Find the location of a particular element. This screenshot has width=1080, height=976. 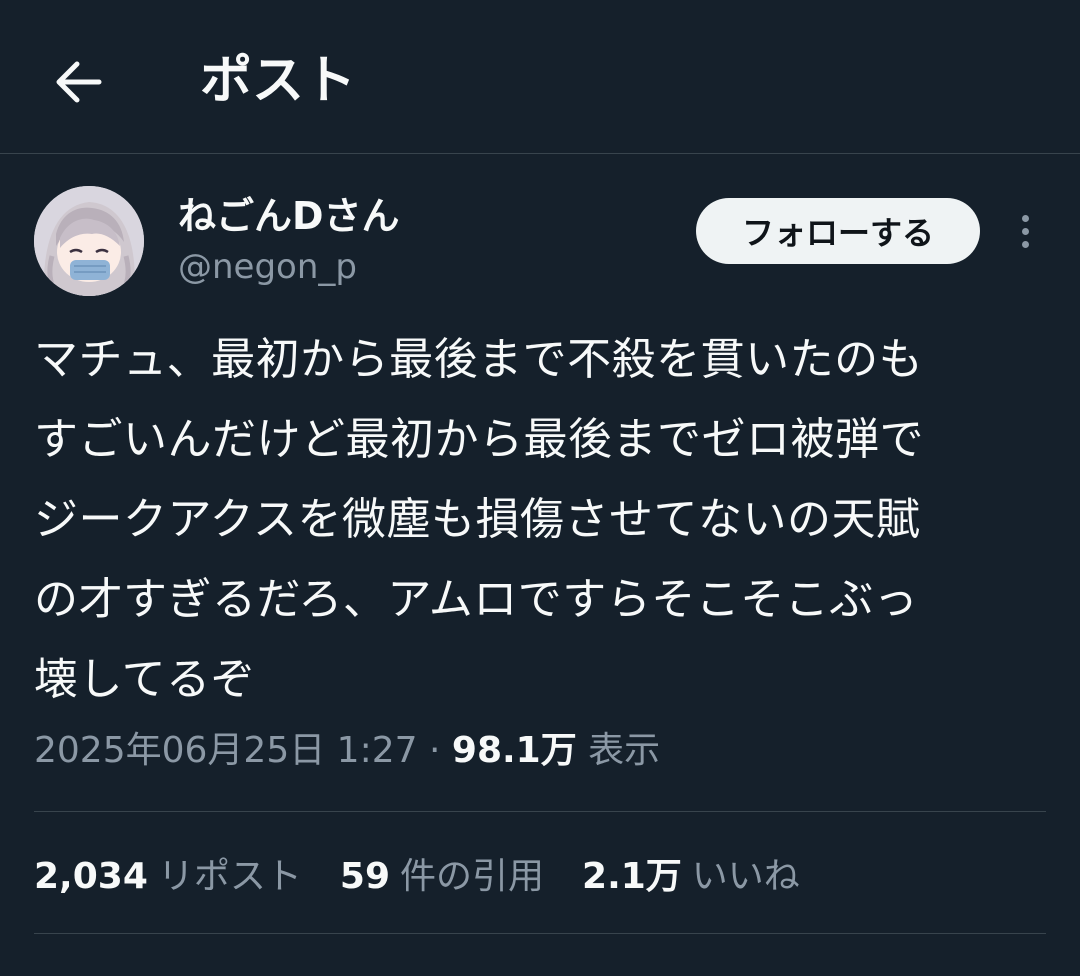

post-text-line: マチュ、最初から最後まで不殺を貫いたのも is located at coordinates (479, 359).